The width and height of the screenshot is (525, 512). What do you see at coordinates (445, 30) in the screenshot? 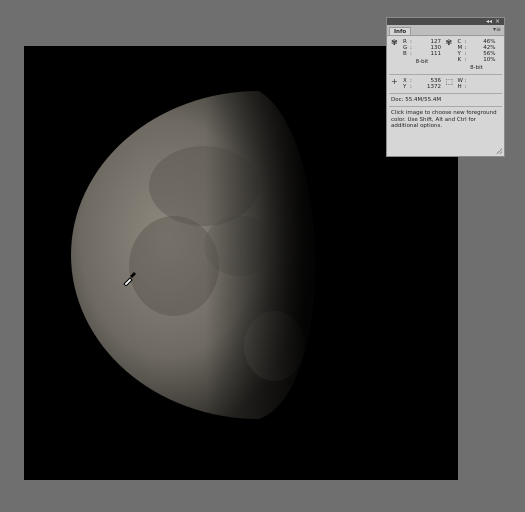
I see `panel-header: Info ▾≡` at bounding box center [445, 30].